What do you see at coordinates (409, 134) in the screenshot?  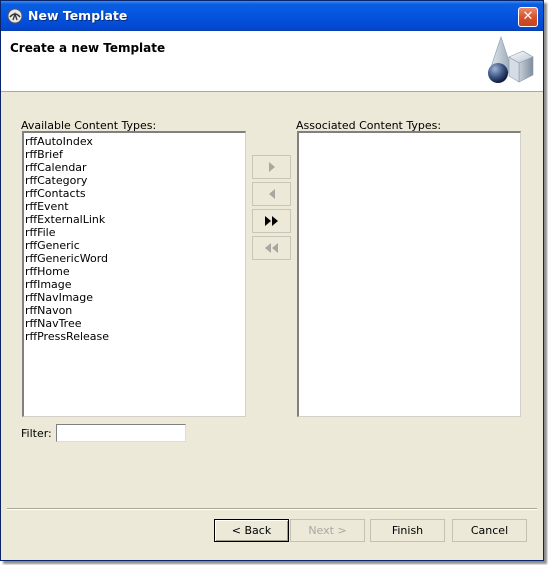 I see `associated-types-items` at bounding box center [409, 134].